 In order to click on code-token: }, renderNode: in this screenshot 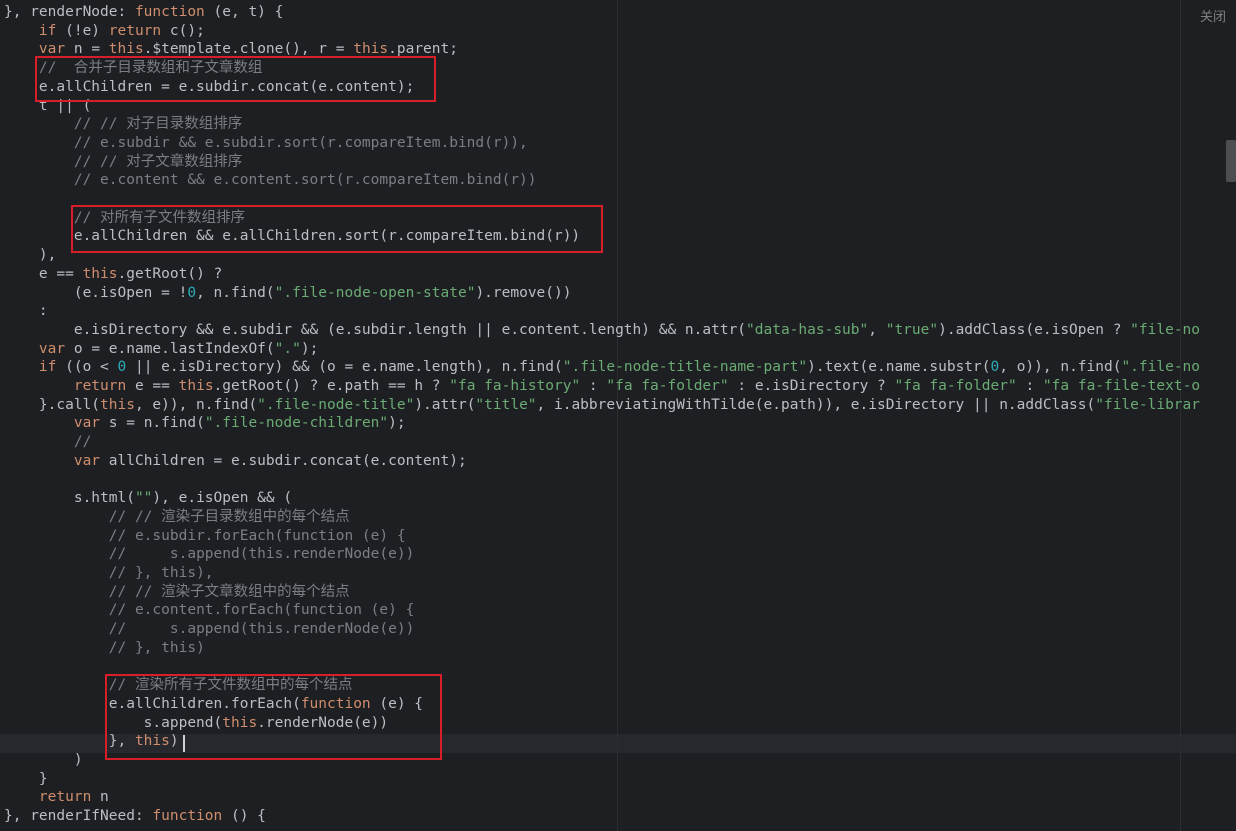, I will do `click(69, 12)`.